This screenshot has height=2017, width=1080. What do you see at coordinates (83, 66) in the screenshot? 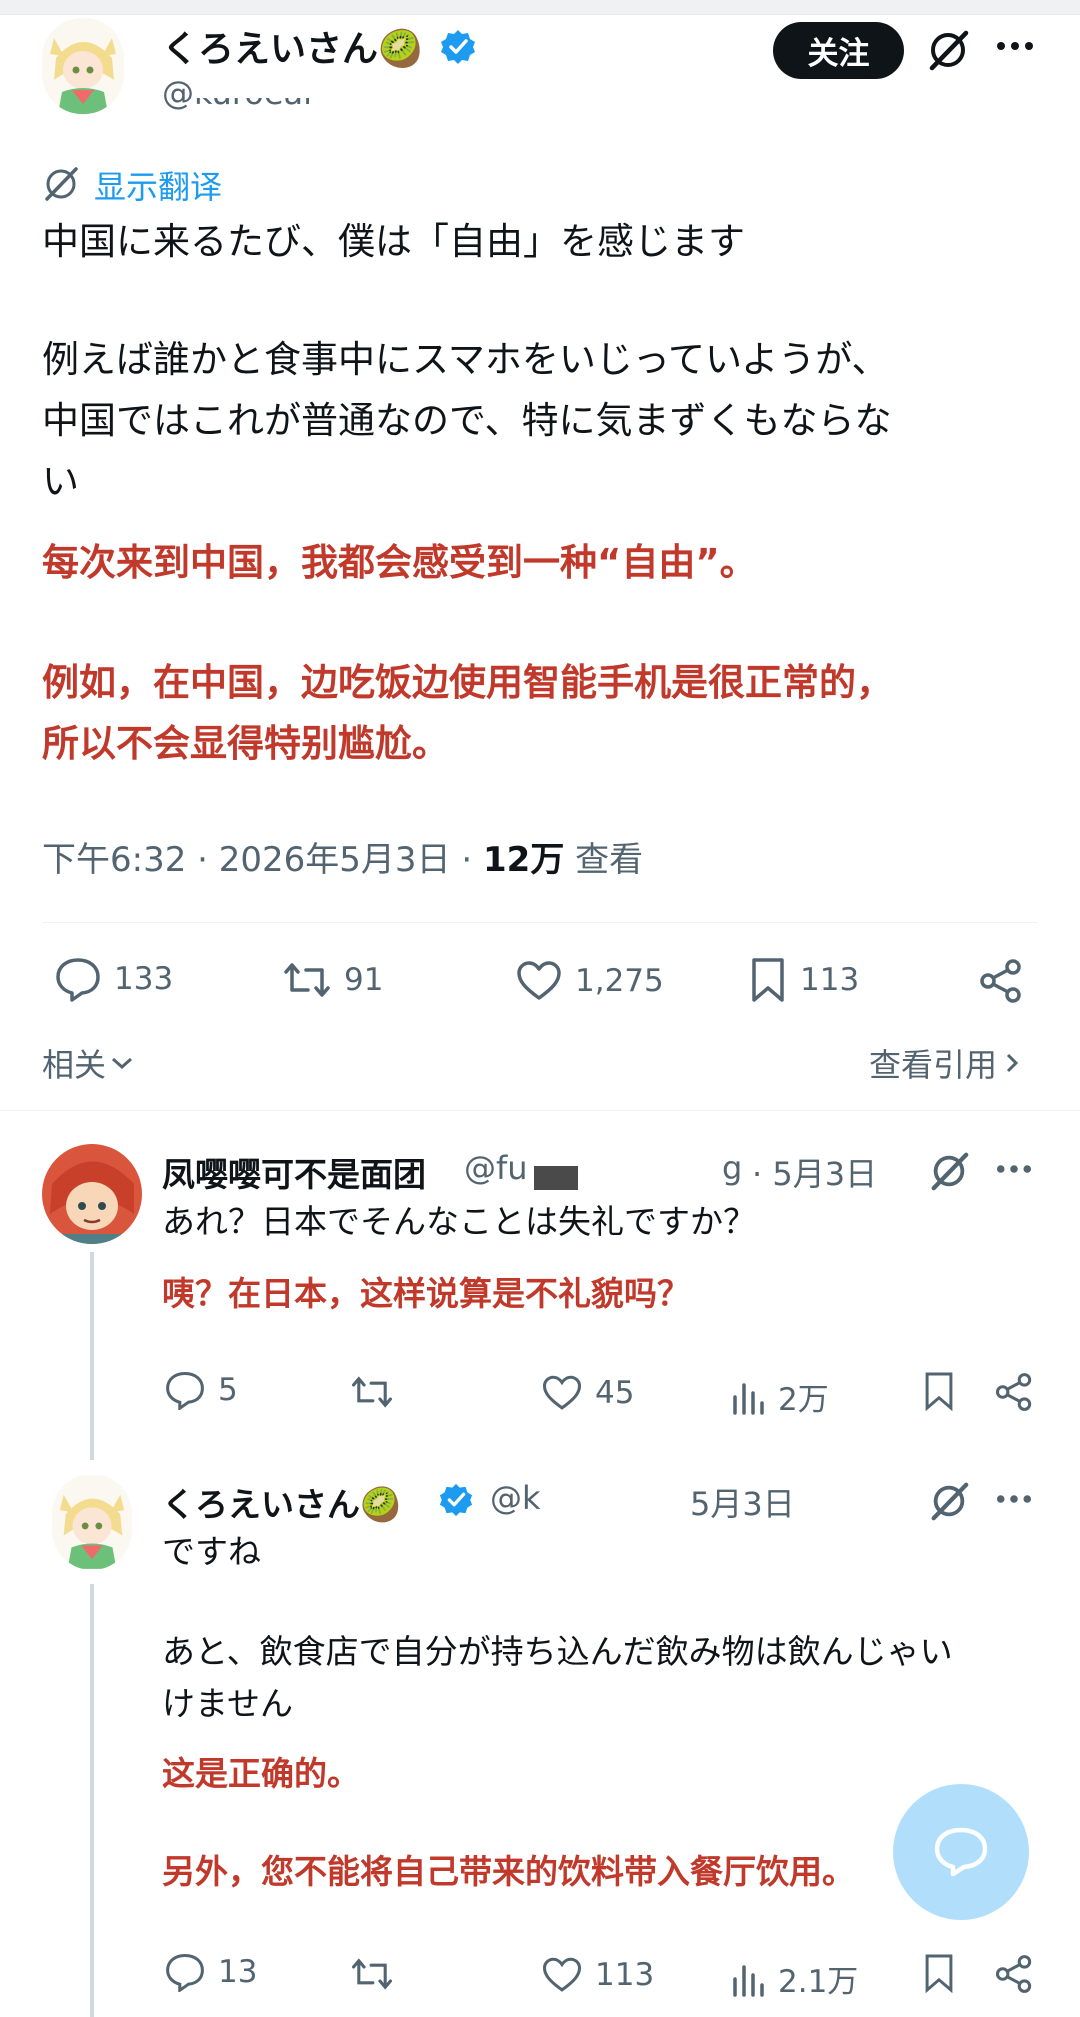
I see `avatar` at bounding box center [83, 66].